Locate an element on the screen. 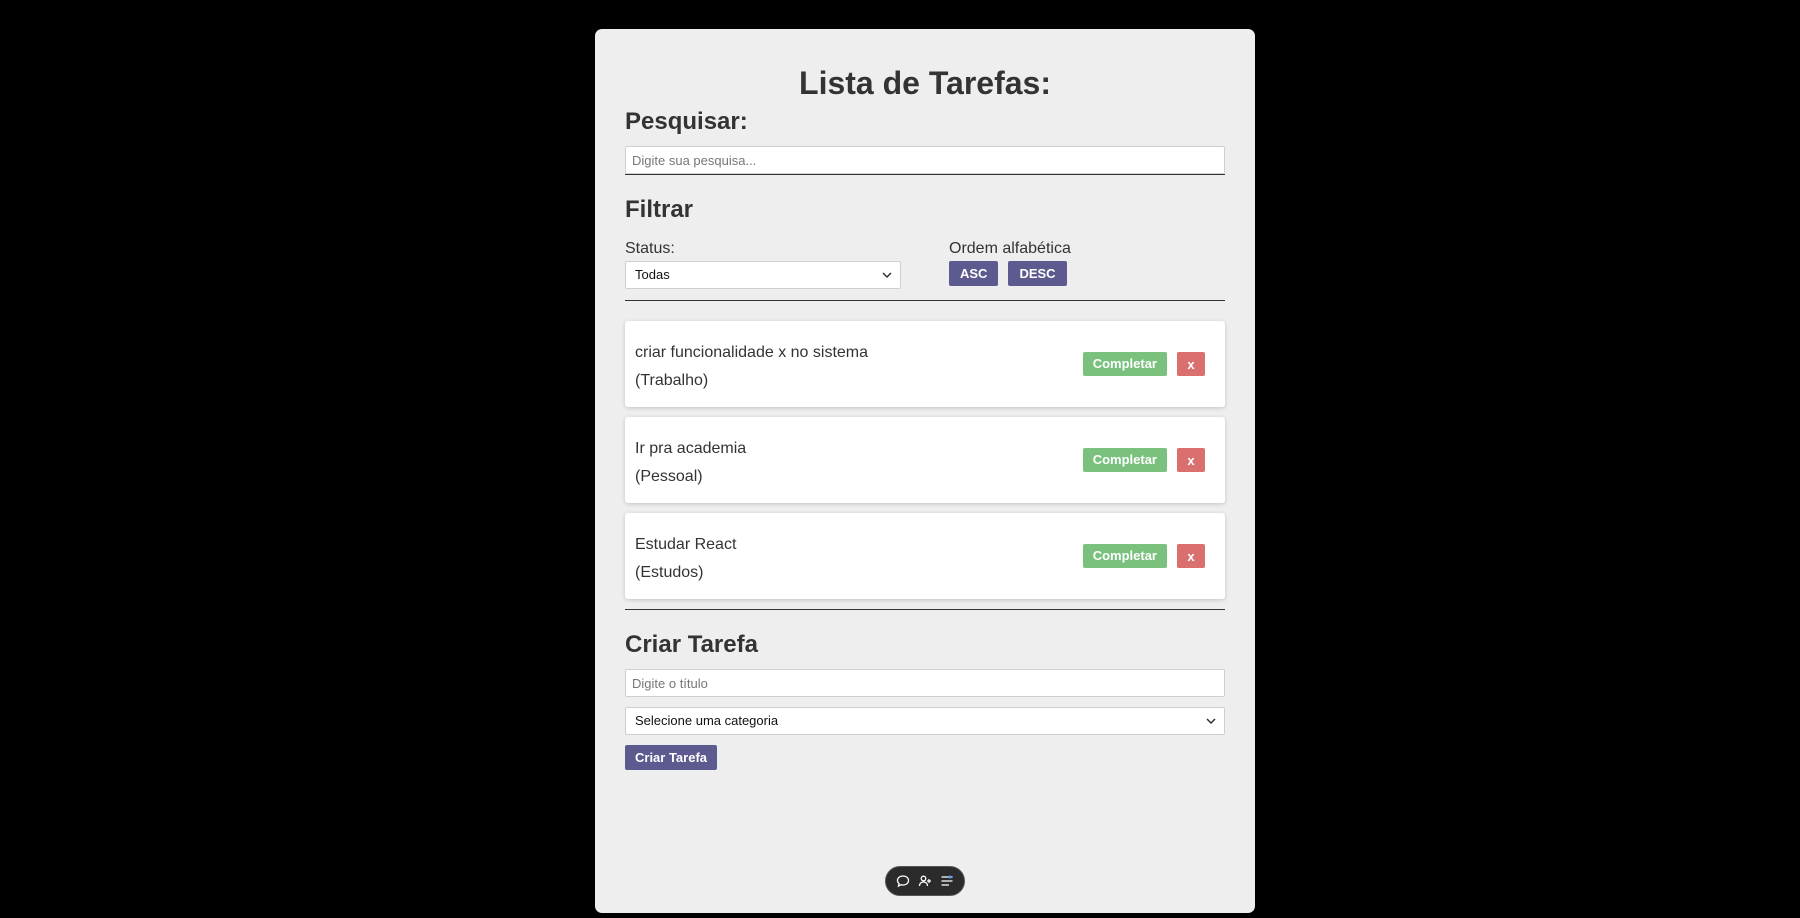 The width and height of the screenshot is (1800, 918). floating-toolbar is located at coordinates (925, 881).